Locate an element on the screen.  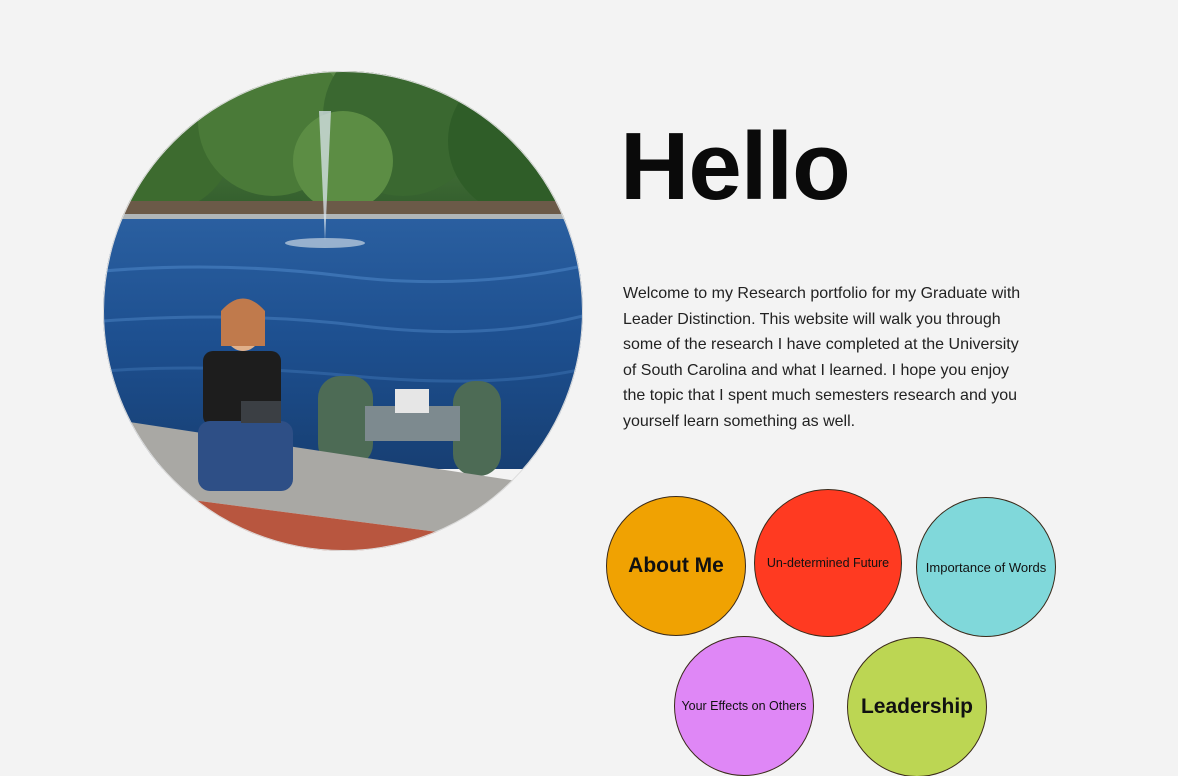
your-effects-on-others-label: Your Effects on Others is located at coordinates (744, 706).